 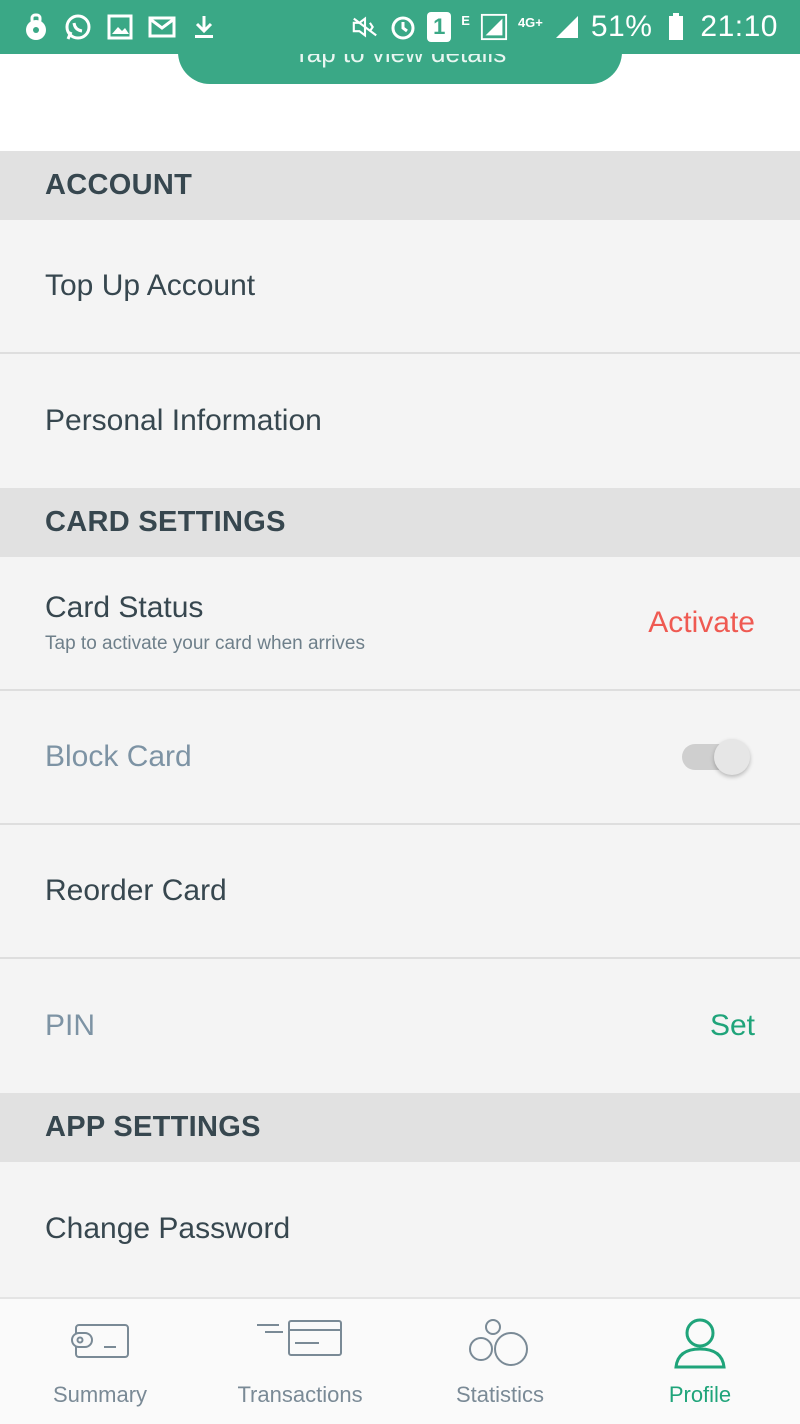 What do you see at coordinates (530, 22) in the screenshot?
I see `network-type: 4G+` at bounding box center [530, 22].